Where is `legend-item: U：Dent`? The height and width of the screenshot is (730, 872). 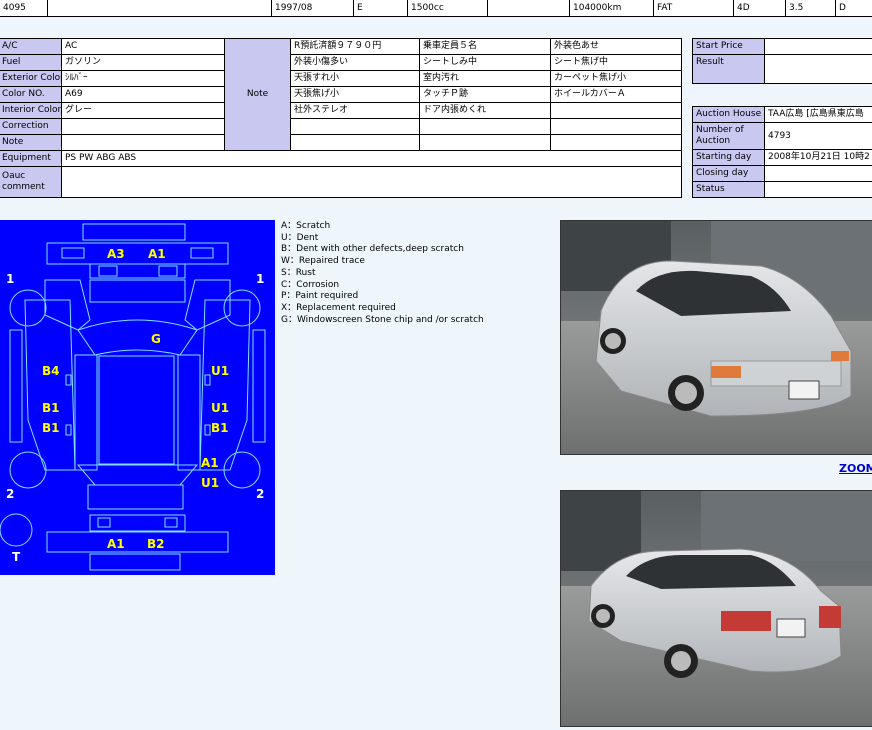 legend-item: U：Dent is located at coordinates (300, 237).